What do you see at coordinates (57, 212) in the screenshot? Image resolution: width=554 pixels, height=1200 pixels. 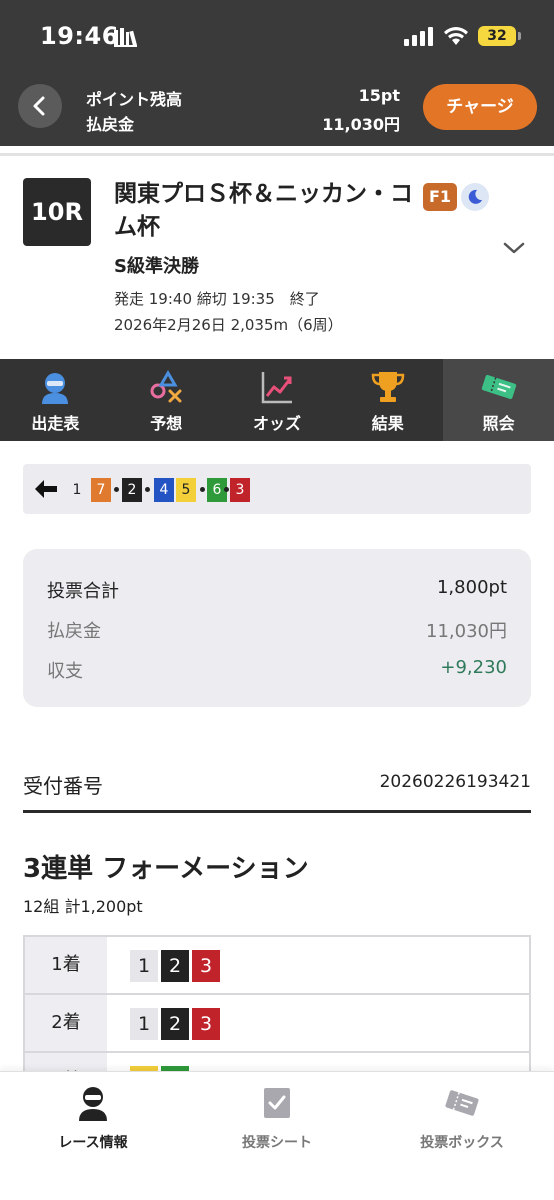 I see `race-number-badge: 10R` at bounding box center [57, 212].